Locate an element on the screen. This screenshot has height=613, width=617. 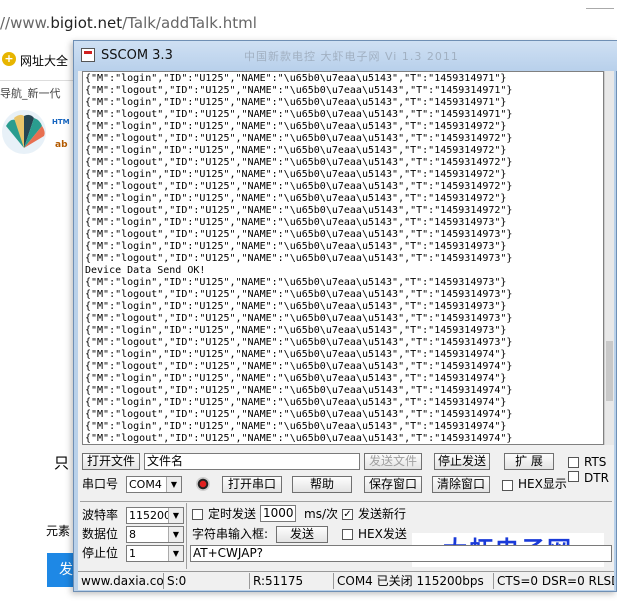
baud-select: 115200 ▼ is located at coordinates (155, 515).